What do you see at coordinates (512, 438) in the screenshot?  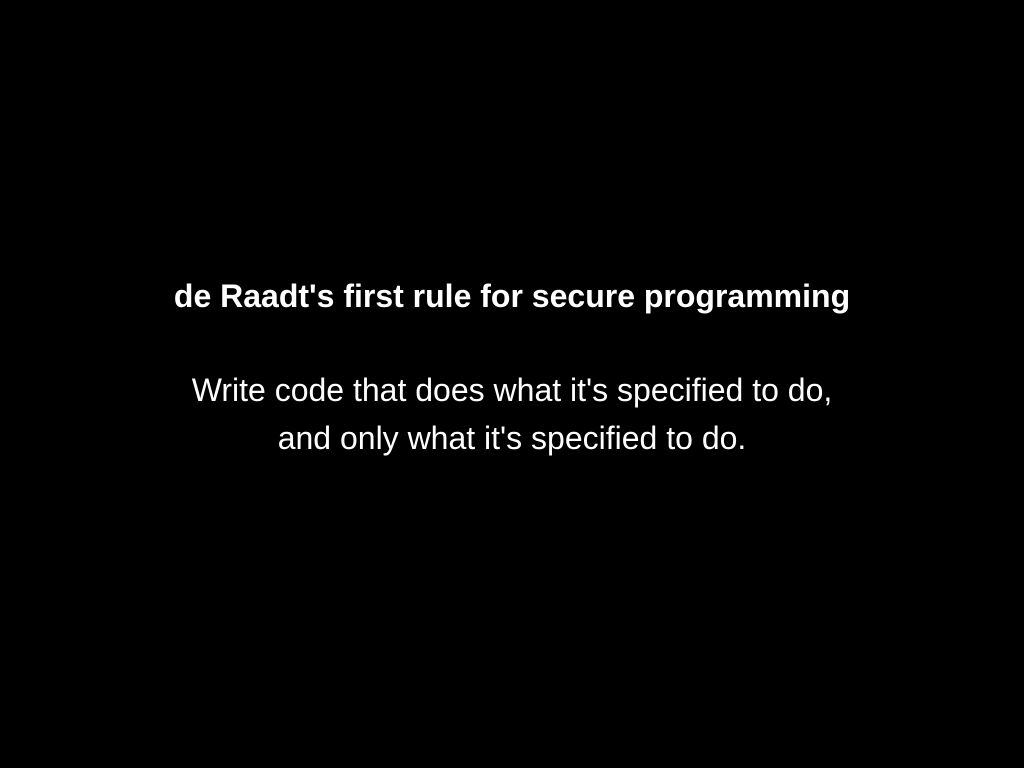 I see `body-line-2: and only what it's specified to do.` at bounding box center [512, 438].